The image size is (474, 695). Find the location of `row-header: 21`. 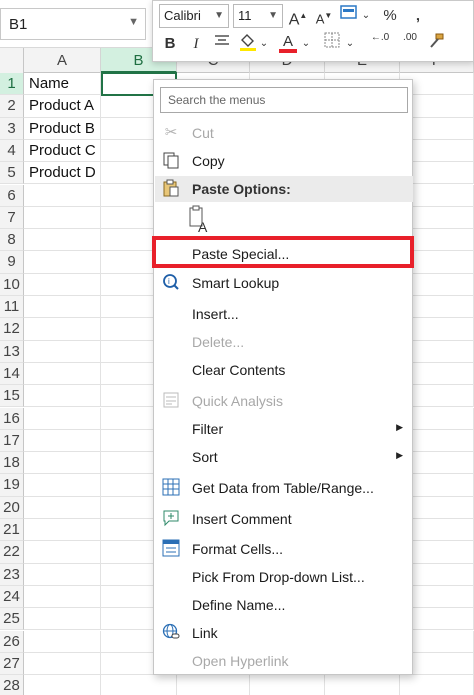

row-header: 21 is located at coordinates (12, 530).